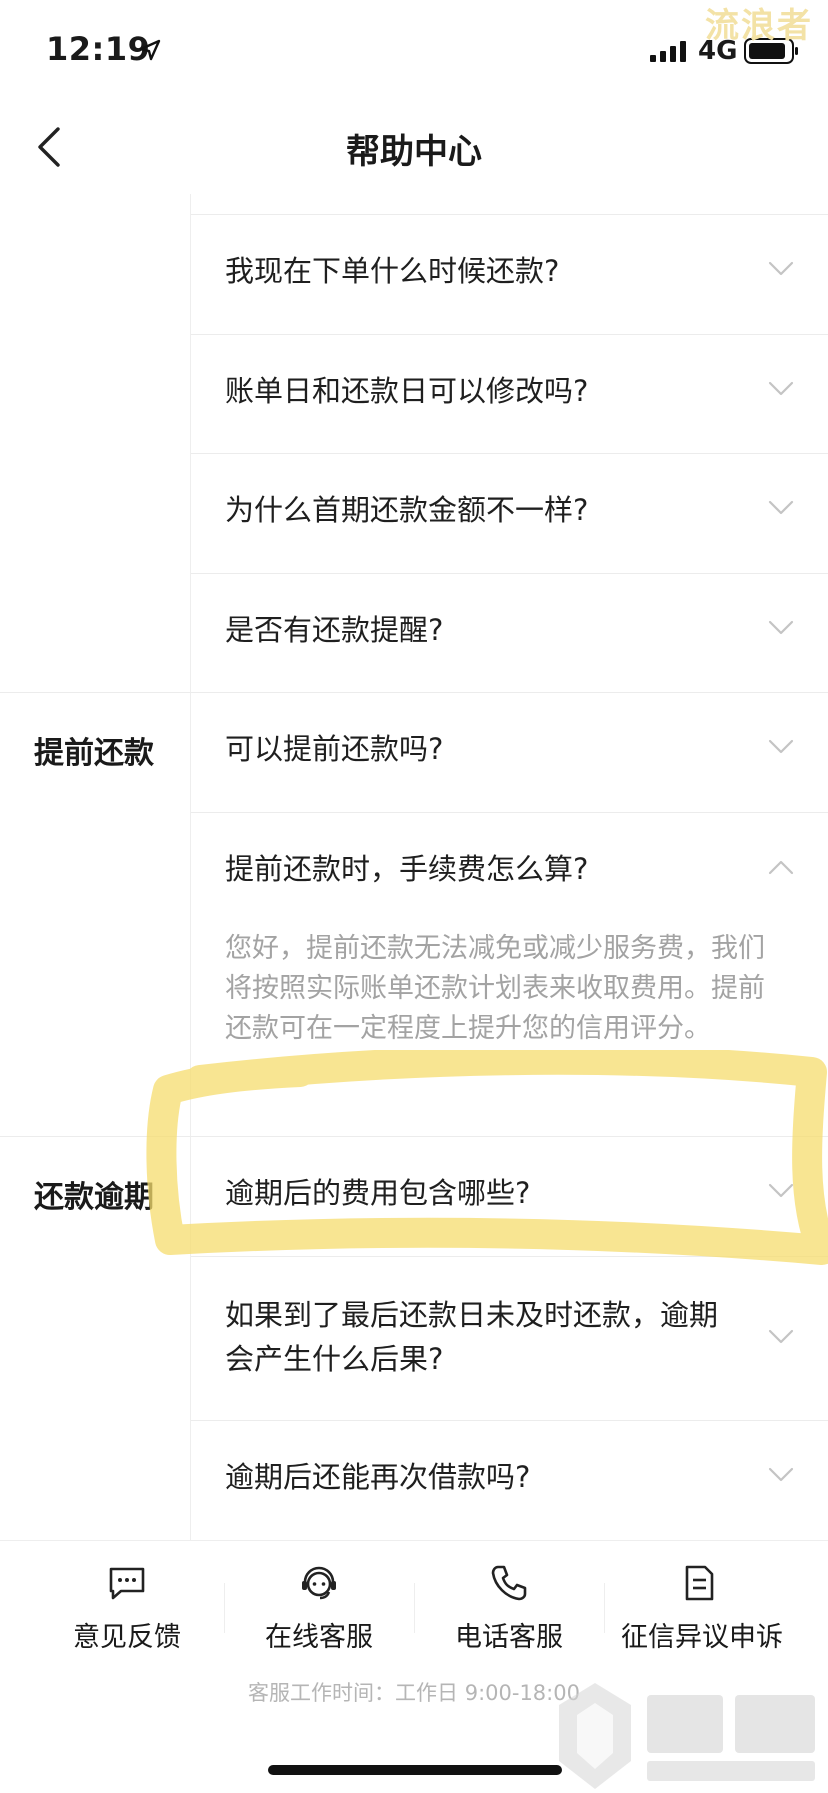 This screenshot has height=1793, width=828. I want to click on faq-question: 提前还款时，手续费怎么算?, so click(407, 869).